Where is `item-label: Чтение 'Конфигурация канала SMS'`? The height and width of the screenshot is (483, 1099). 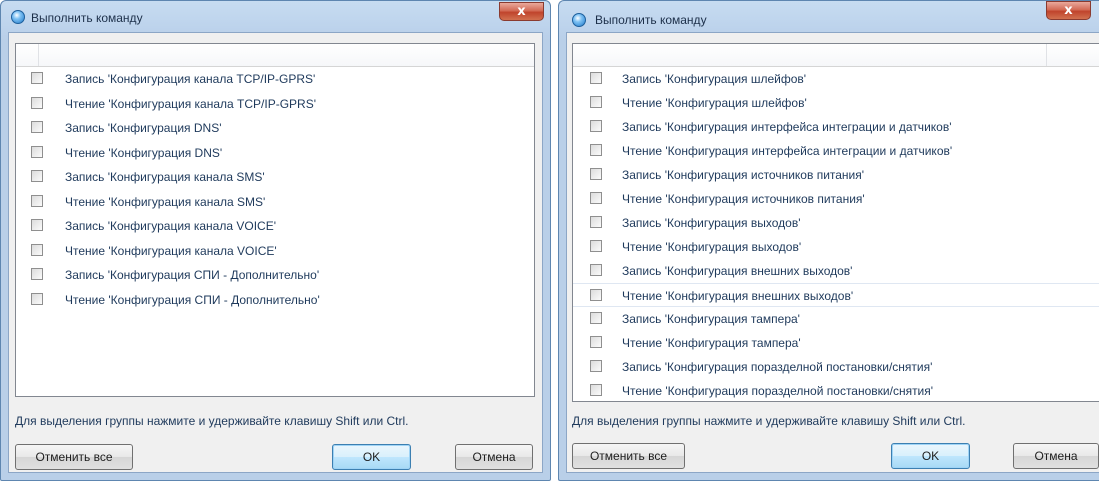 item-label: Чтение 'Конфигурация канала SMS' is located at coordinates (165, 201).